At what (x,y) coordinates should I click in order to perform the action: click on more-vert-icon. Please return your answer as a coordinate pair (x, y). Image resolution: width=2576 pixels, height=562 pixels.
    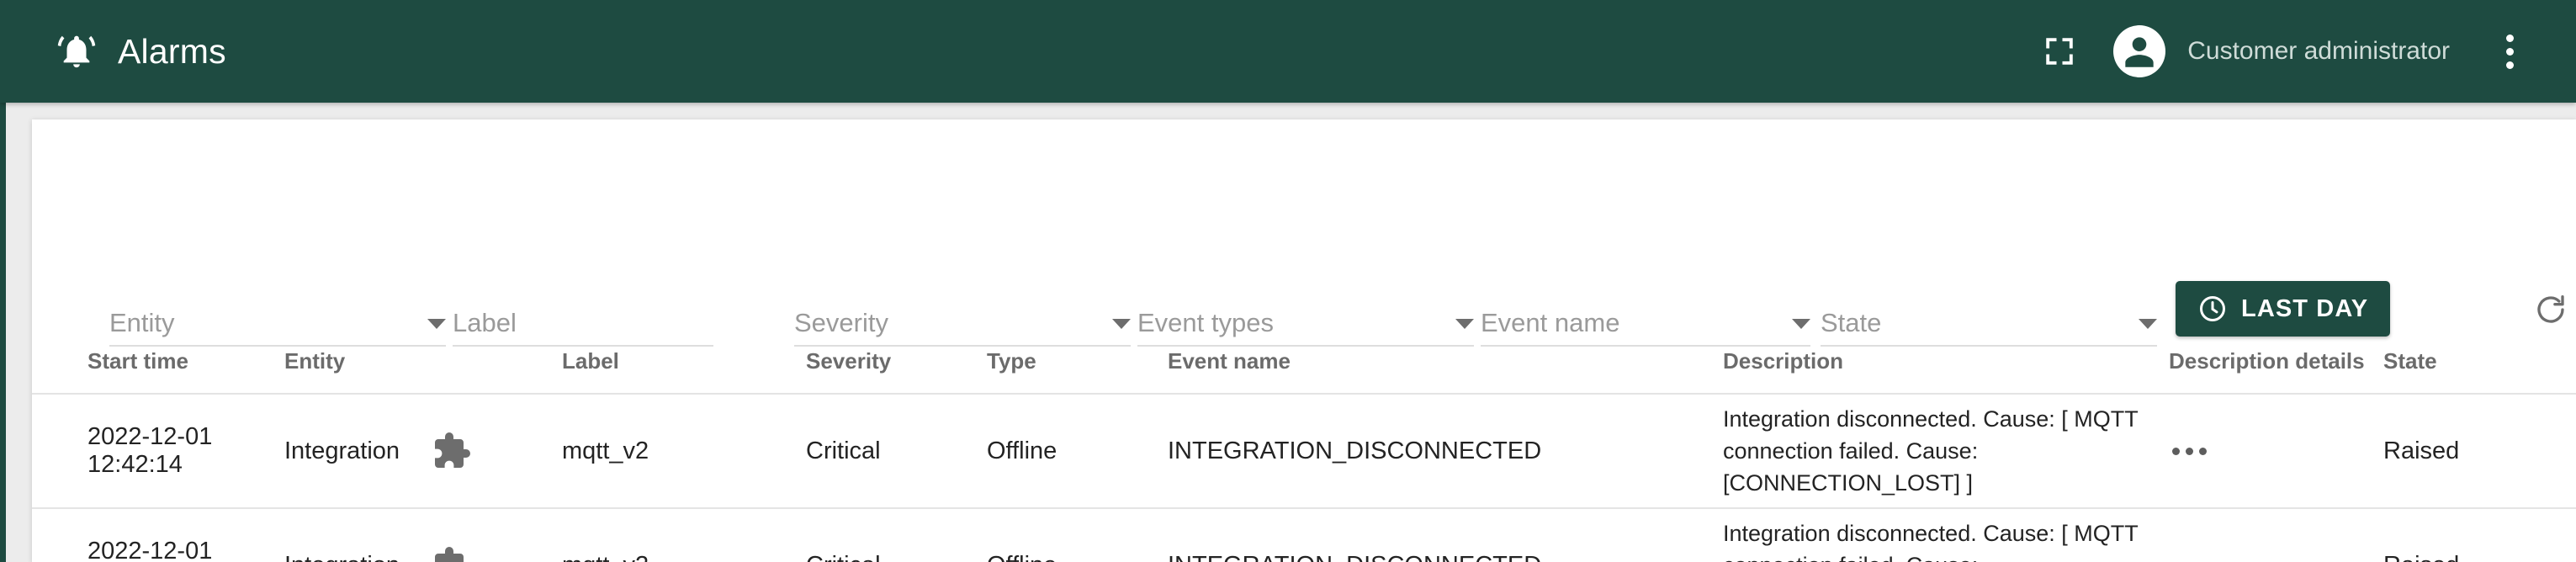
    Looking at the image, I should click on (2509, 51).